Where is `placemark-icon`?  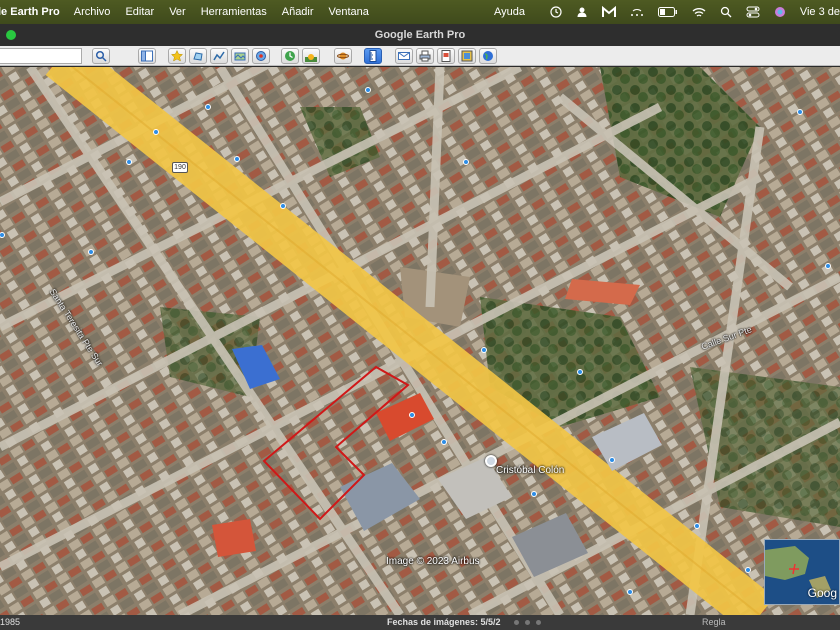
placemark-icon is located at coordinates (177, 56).